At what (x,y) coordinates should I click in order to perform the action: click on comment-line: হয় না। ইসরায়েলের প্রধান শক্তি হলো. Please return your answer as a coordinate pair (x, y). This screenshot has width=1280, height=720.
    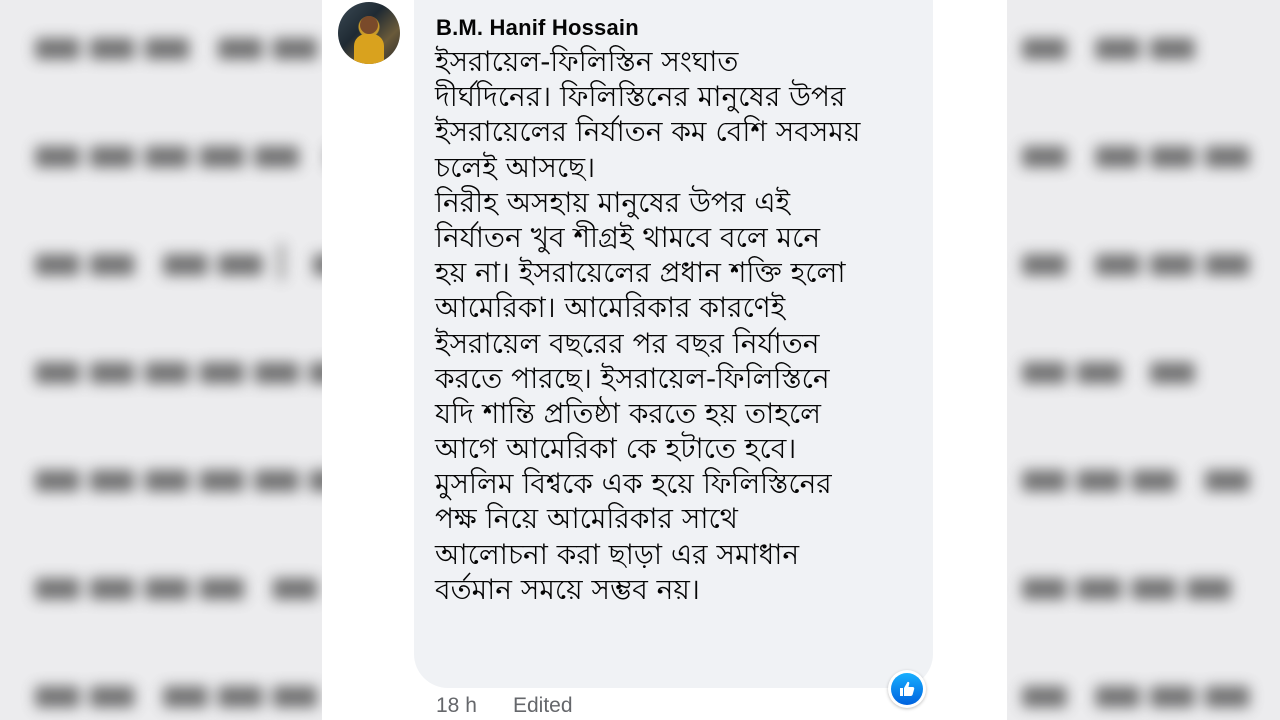
    Looking at the image, I should click on (640, 273).